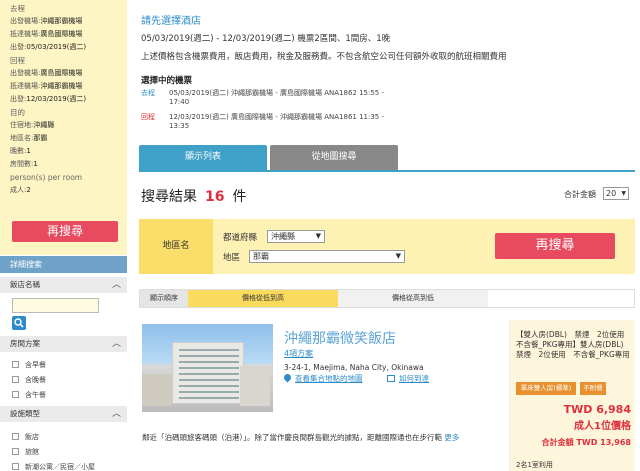  Describe the element at coordinates (546, 388) in the screenshot. I see `room-type-badge: 單床雙人房(標準)` at that location.